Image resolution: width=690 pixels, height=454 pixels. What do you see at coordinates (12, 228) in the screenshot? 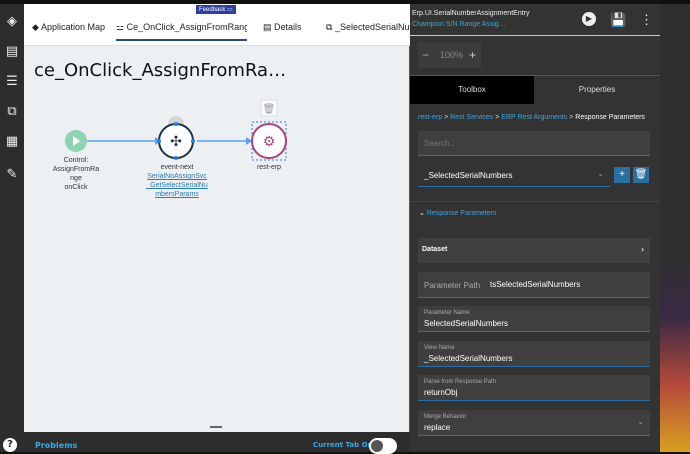
I see `left-sidebar: ◈ ▤ ☰ ⧉ ▦ ✎ ?` at bounding box center [12, 228].